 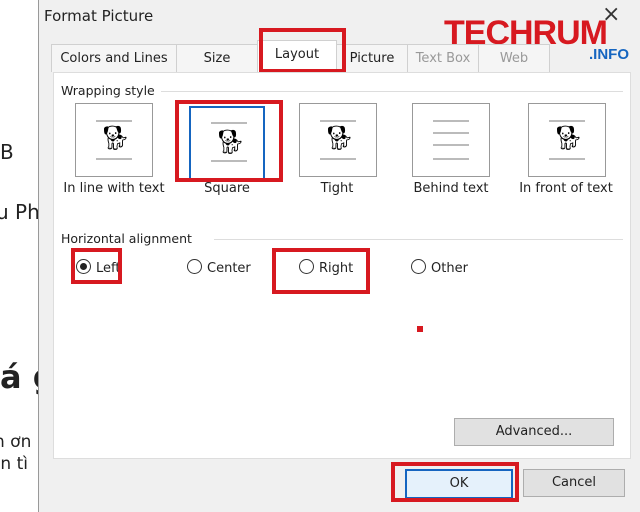 What do you see at coordinates (372, 58) in the screenshot?
I see `tab-picture: Picture` at bounding box center [372, 58].